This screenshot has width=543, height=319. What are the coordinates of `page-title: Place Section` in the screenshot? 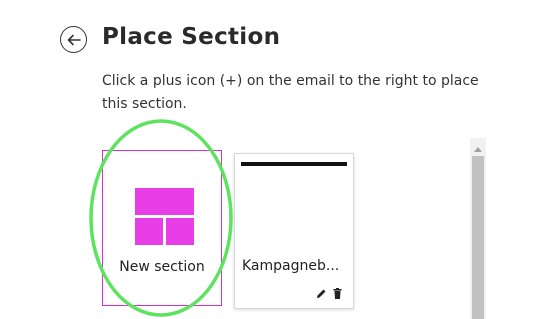 It's located at (191, 37).